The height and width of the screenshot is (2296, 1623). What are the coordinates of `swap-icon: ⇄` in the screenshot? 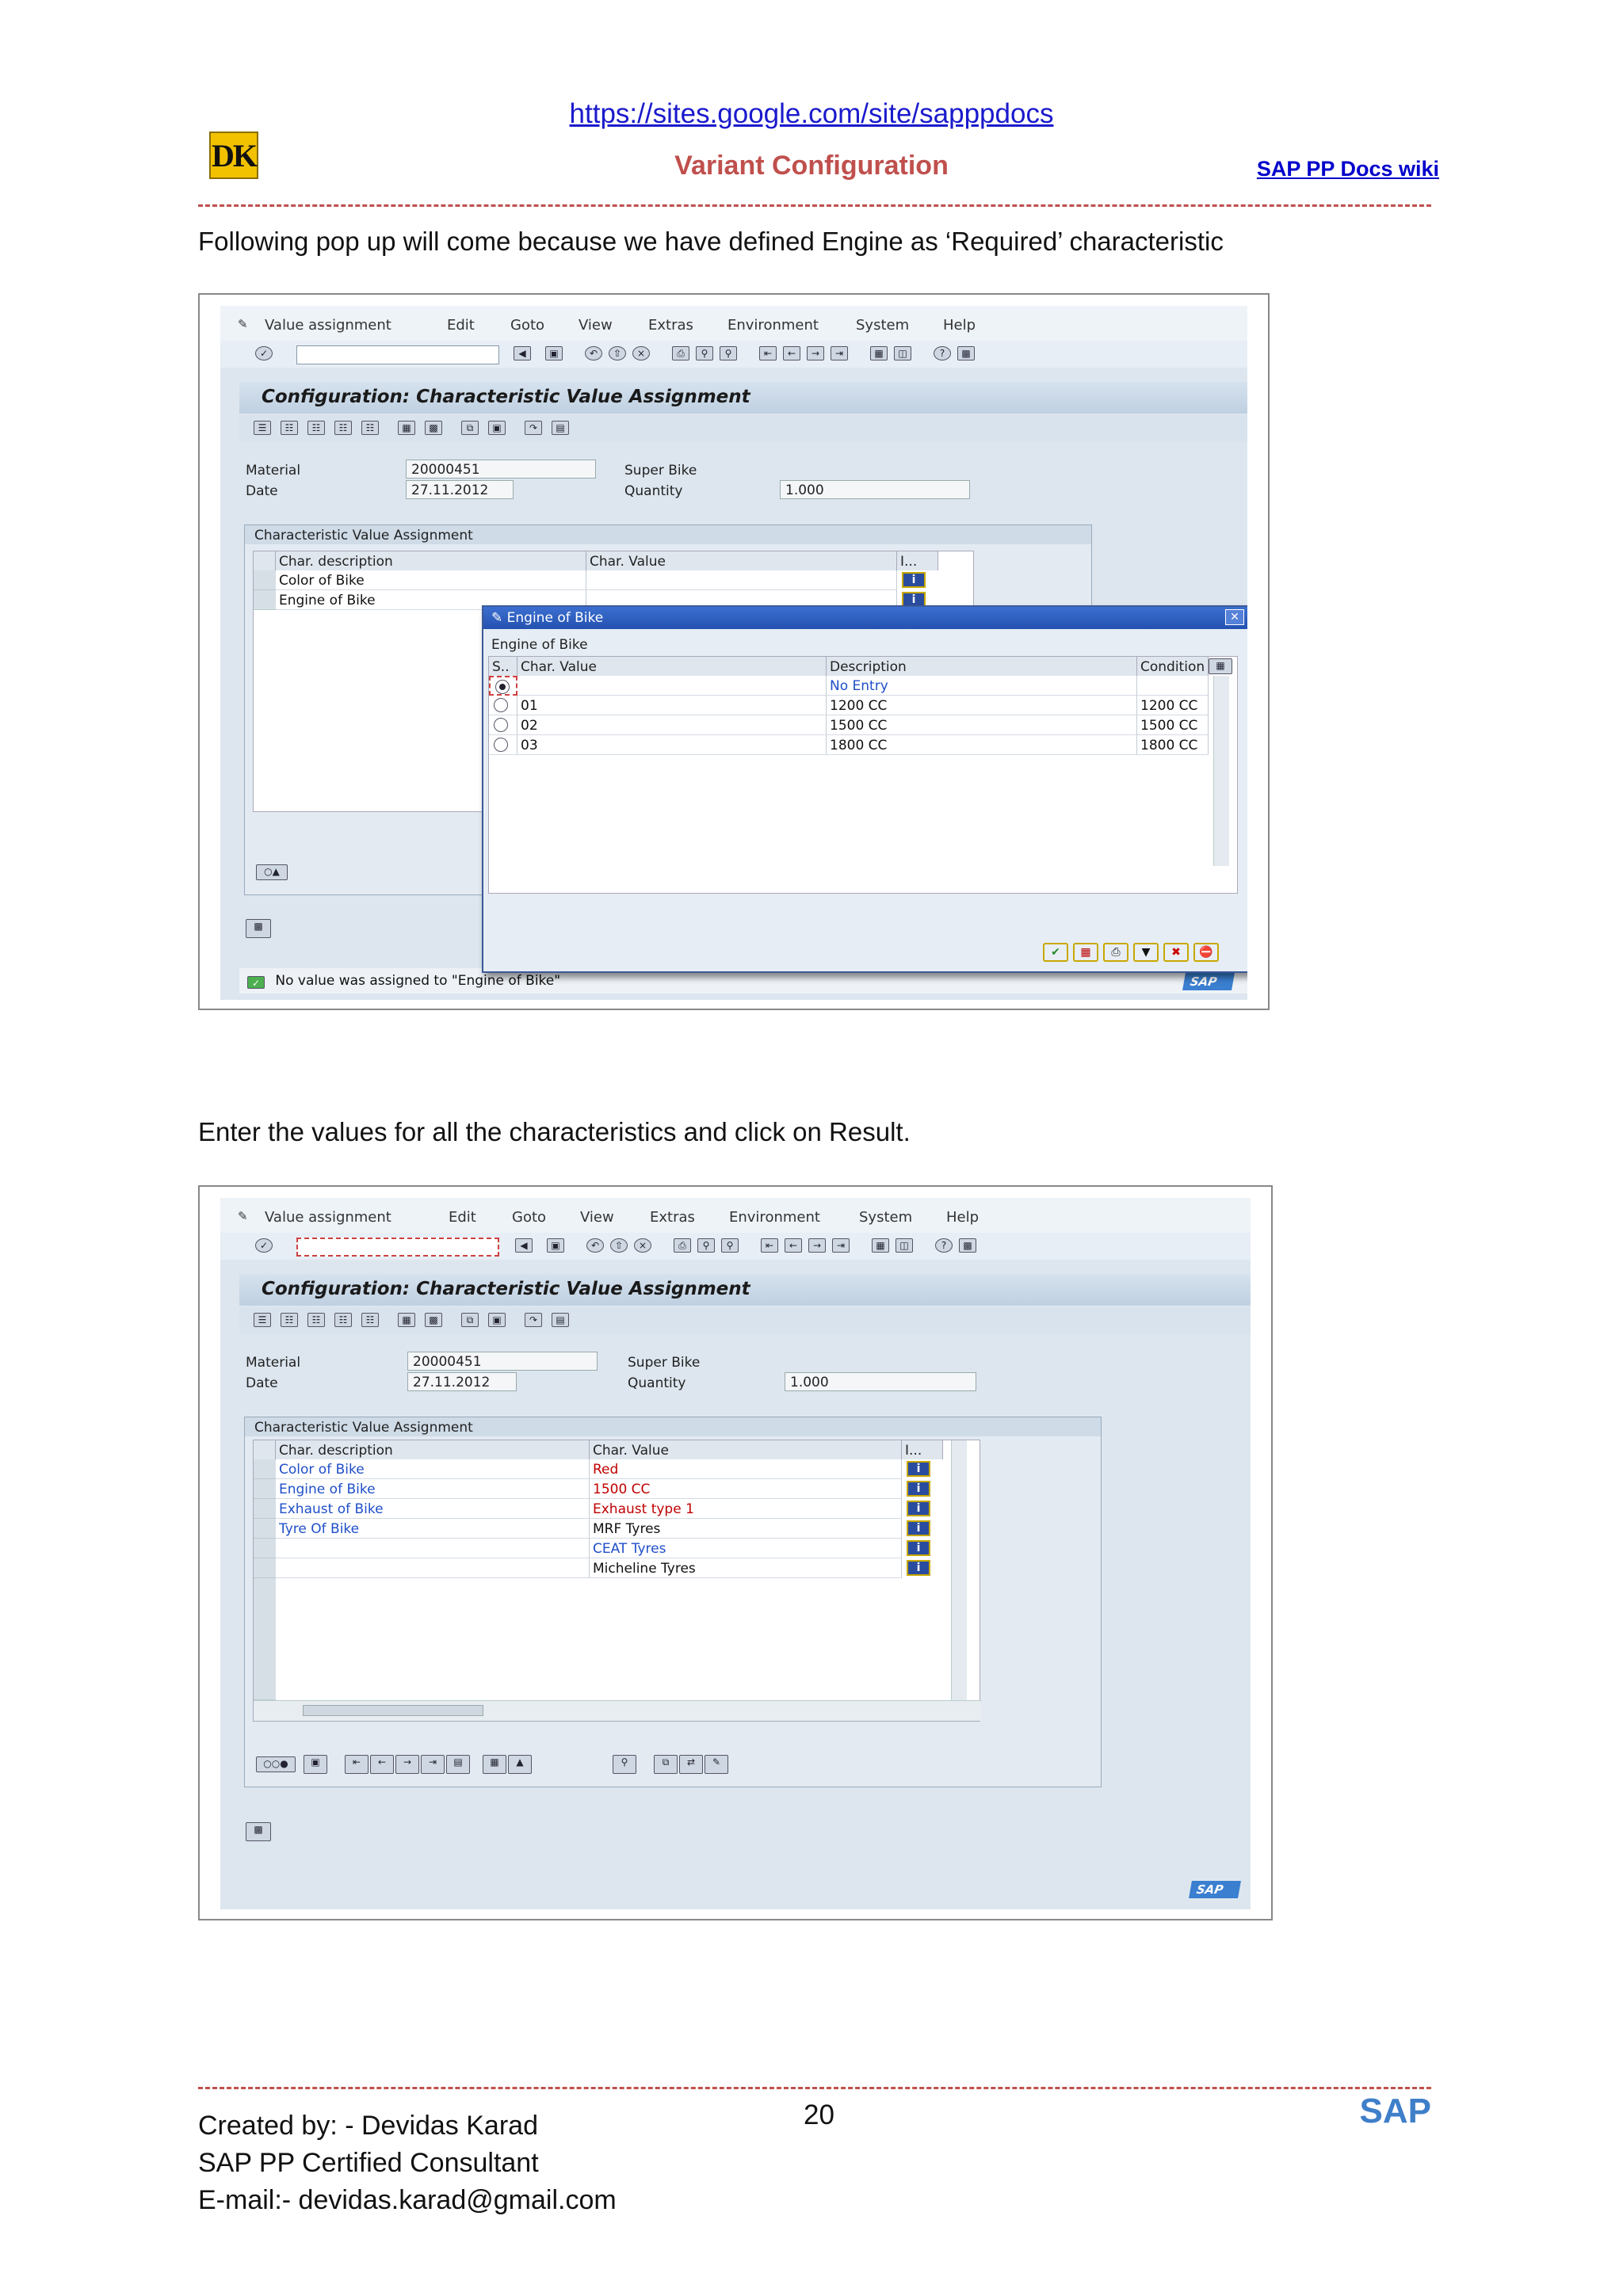 It's located at (691, 1764).